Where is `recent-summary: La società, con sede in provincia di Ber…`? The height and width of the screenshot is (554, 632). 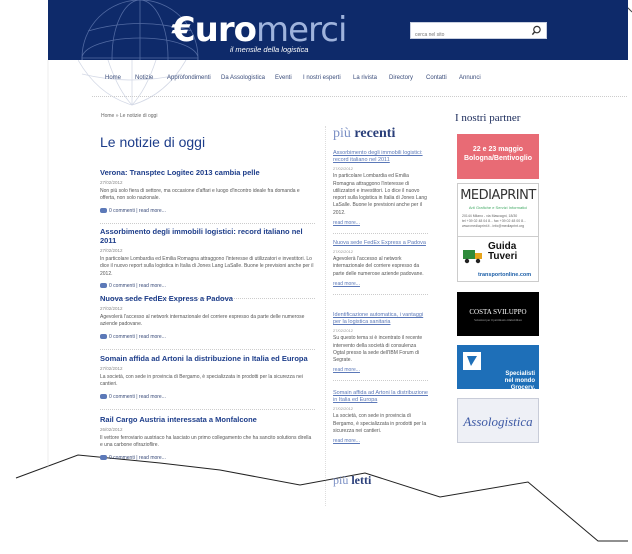 recent-summary: La società, con sede in provincia di Ber… is located at coordinates (380, 423).